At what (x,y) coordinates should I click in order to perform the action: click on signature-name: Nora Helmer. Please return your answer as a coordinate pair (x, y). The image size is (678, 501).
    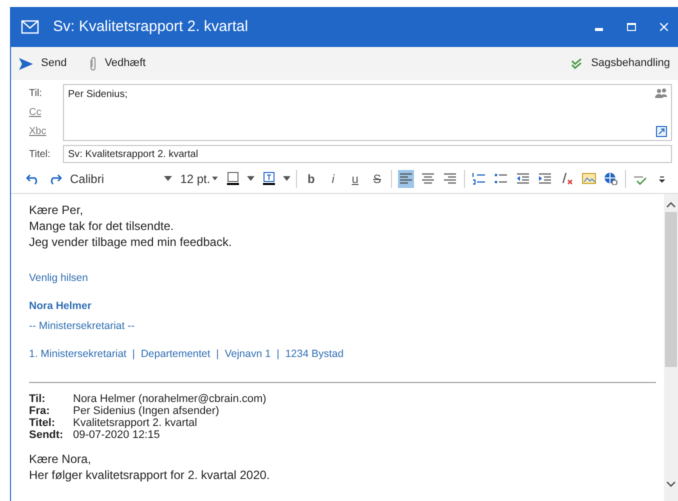
    Looking at the image, I should click on (60, 306).